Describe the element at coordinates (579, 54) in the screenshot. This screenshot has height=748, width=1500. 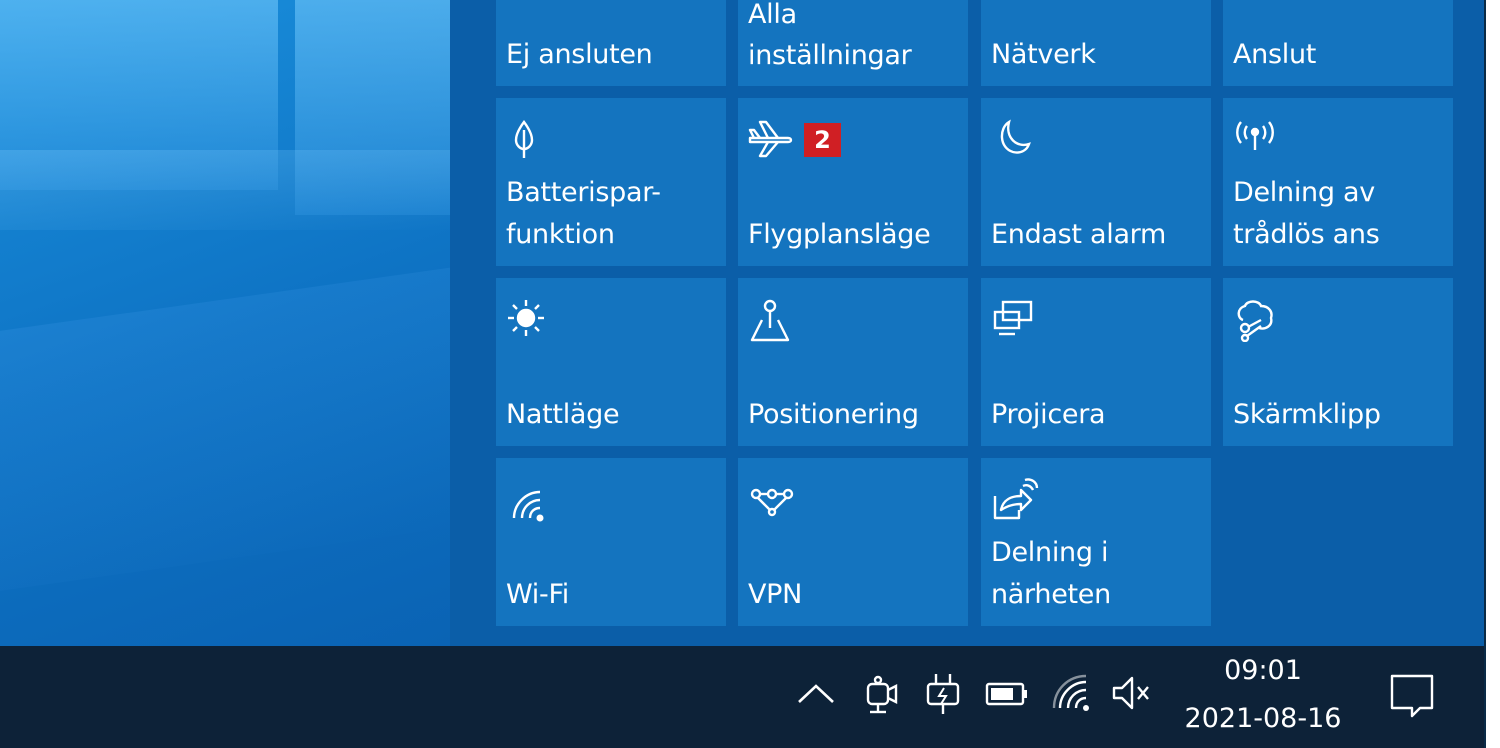
I see `tile-label: Ej ansluten` at that location.